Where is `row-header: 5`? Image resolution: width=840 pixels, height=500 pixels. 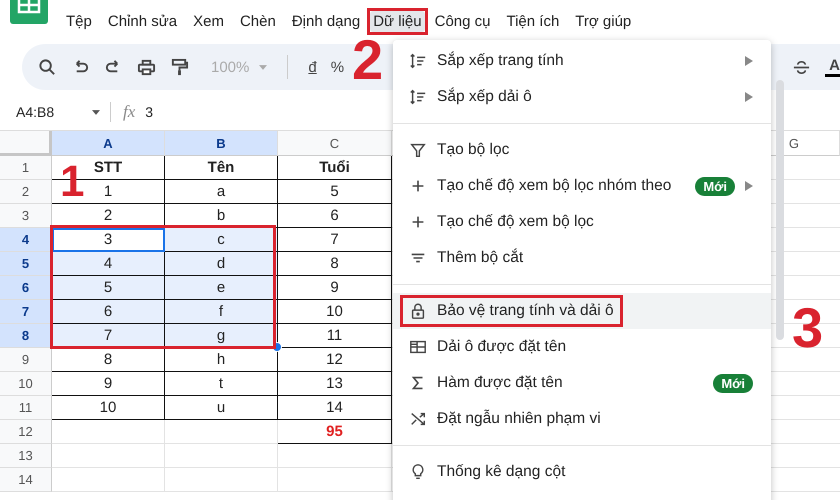
row-header: 5 is located at coordinates (26, 264).